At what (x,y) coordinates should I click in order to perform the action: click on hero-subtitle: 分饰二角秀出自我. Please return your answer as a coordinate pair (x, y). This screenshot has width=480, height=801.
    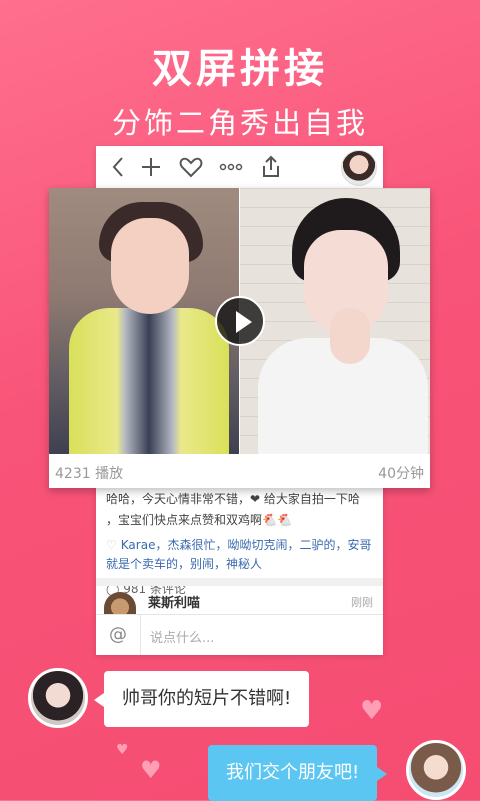
    Looking at the image, I should click on (239, 123).